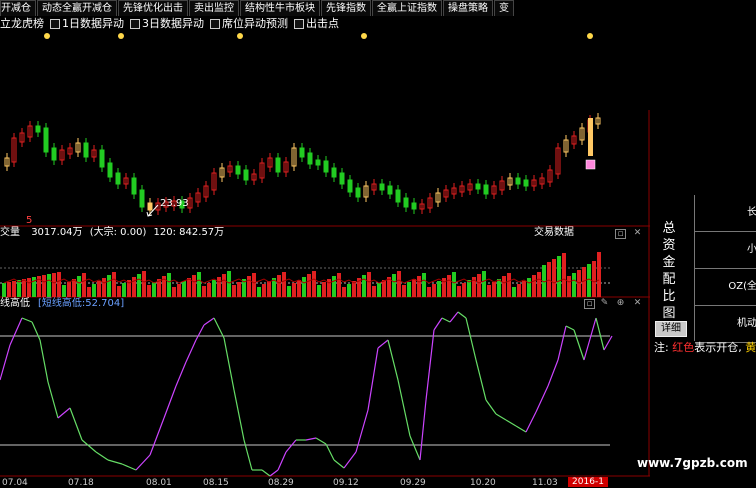  What do you see at coordinates (725, 287) in the screenshot?
I see `allocation-row: OZ(全` at bounding box center [725, 287].